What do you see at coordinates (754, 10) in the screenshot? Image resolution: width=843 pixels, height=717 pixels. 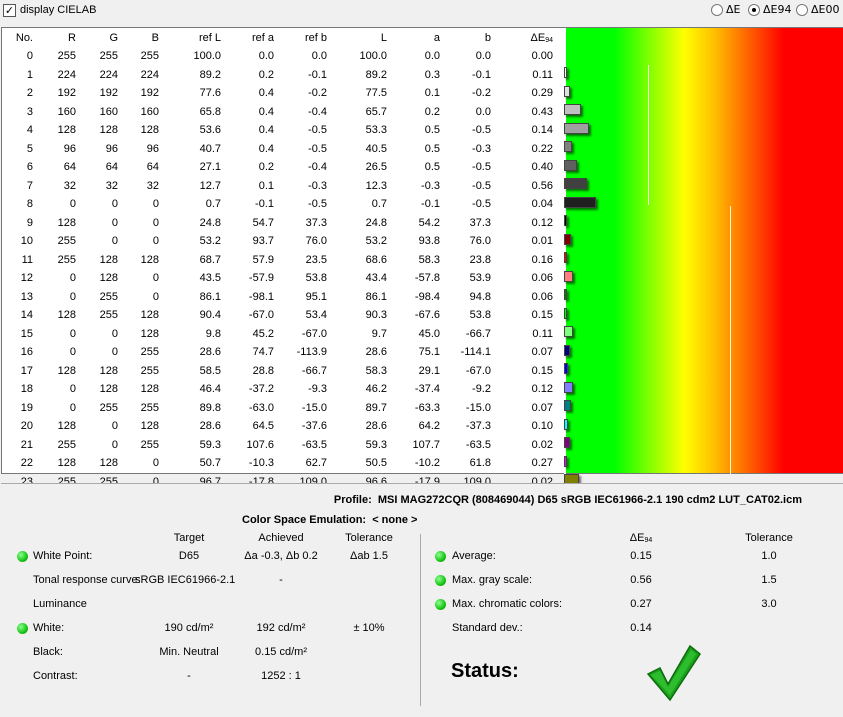 I see `radio-delta-e94` at bounding box center [754, 10].